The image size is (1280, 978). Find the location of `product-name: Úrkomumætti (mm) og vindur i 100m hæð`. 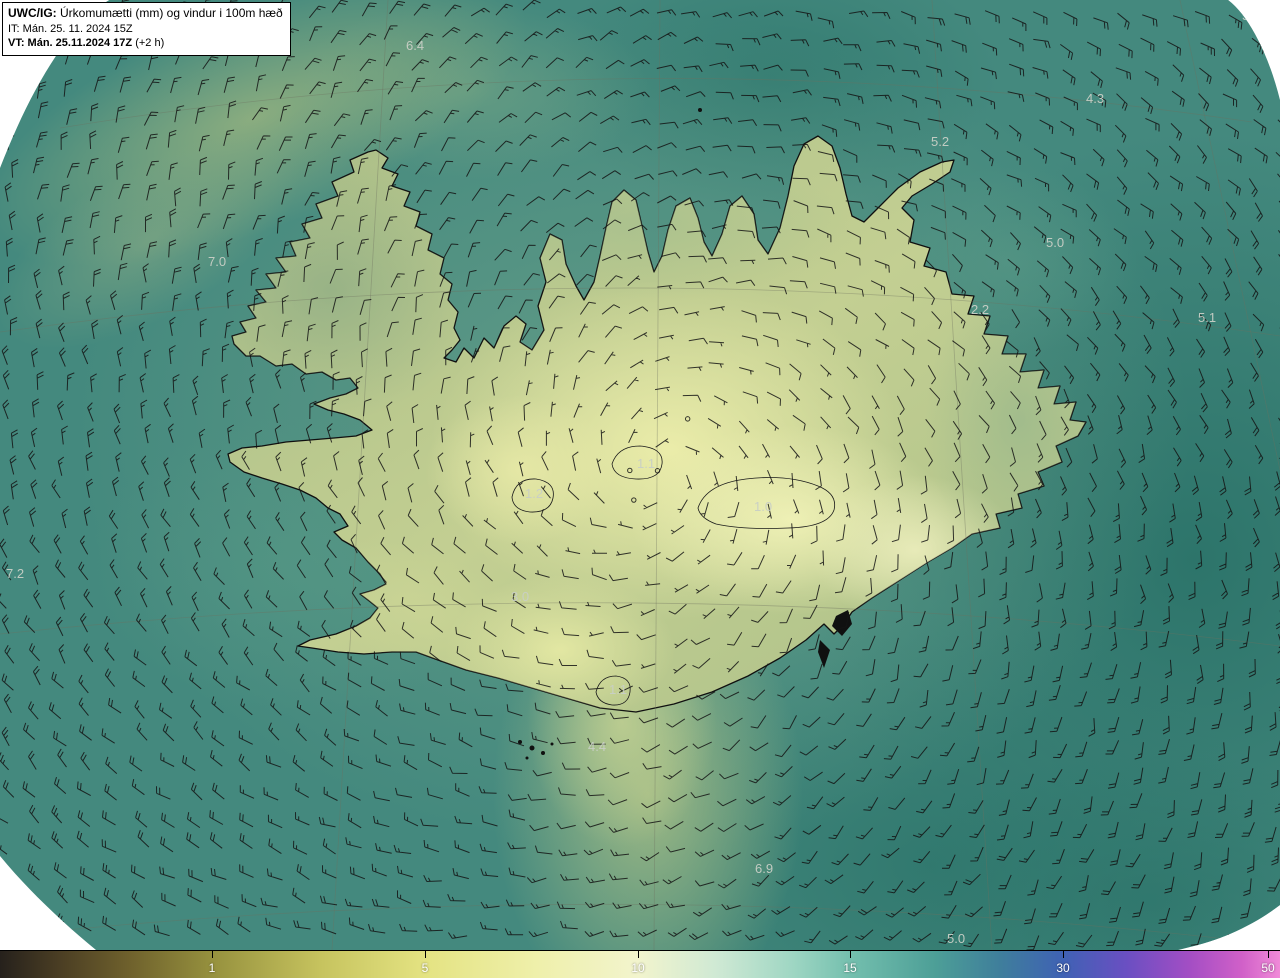

product-name: Úrkomumætti (mm) og vindur i 100m hæð is located at coordinates (169, 13).